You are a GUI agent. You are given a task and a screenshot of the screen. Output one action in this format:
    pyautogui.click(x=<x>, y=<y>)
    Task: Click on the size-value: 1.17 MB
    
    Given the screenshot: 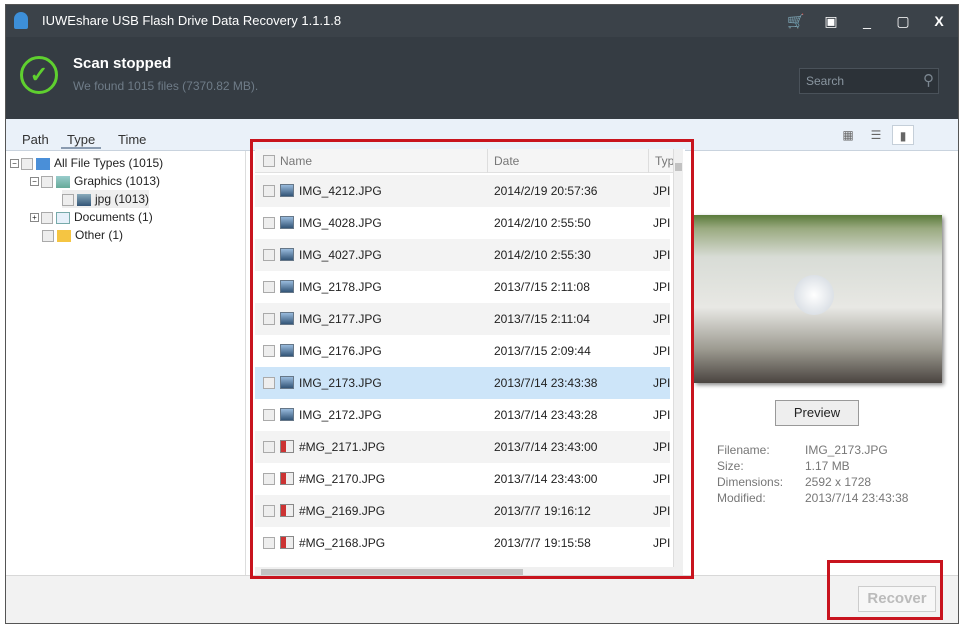 What is the action you would take?
    pyautogui.click(x=827, y=466)
    